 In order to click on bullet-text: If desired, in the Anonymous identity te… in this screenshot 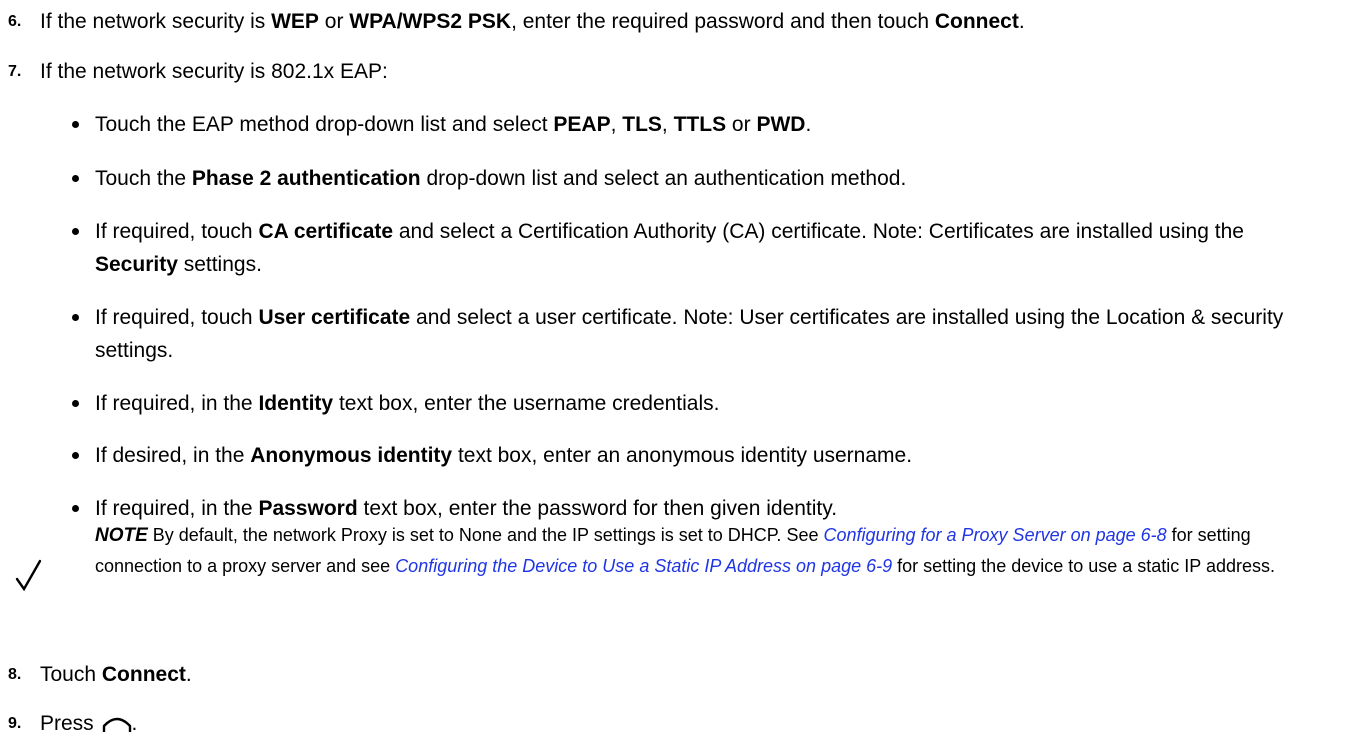, I will do `click(504, 455)`.